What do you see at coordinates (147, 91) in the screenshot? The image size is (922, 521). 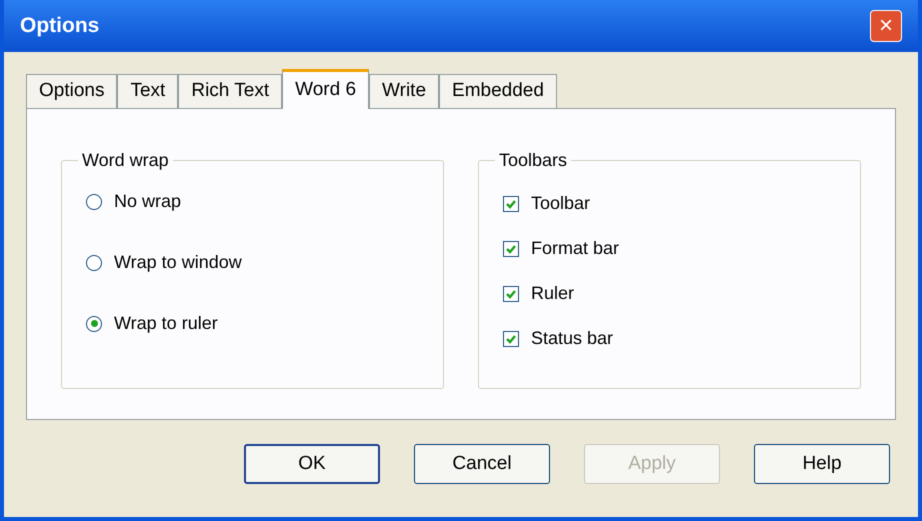 I see `tab: Text` at bounding box center [147, 91].